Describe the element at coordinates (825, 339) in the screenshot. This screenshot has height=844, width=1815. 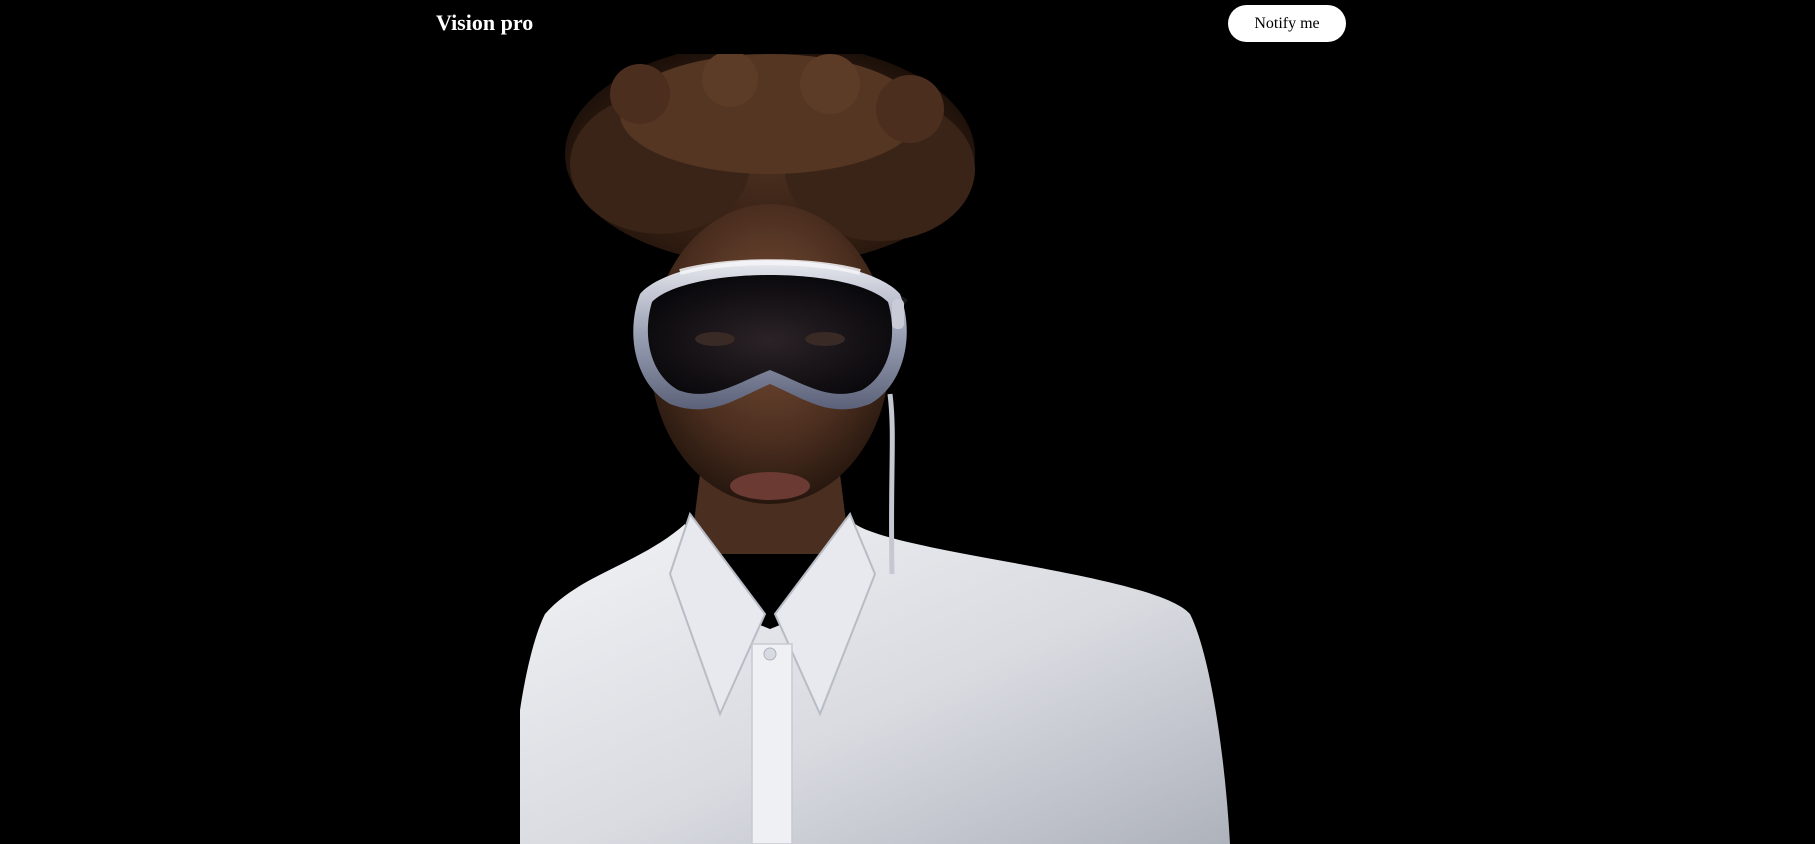
I see `right-eye-reflection` at that location.